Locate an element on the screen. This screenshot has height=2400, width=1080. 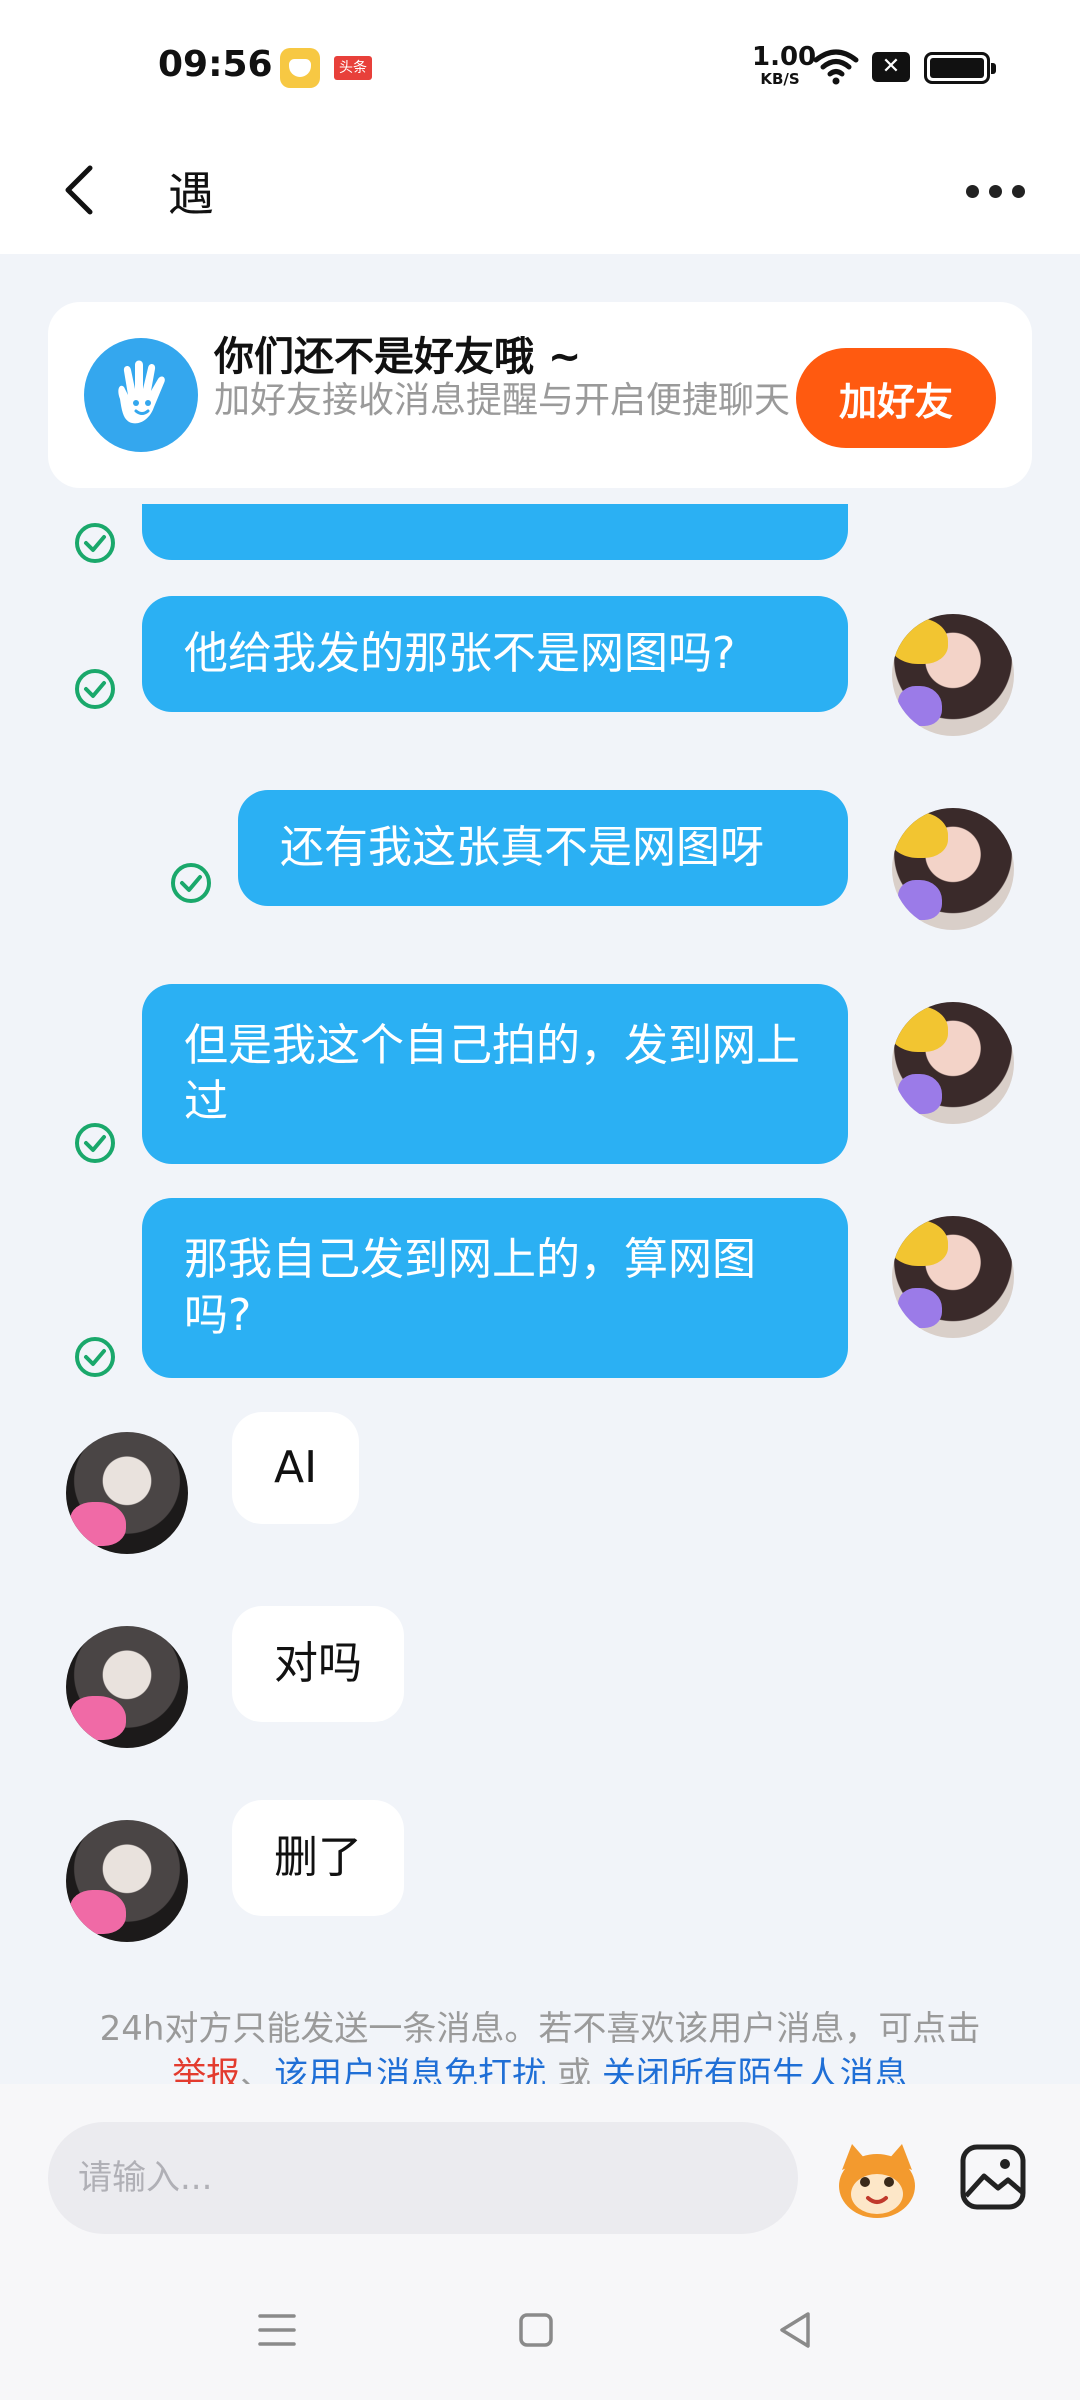
message-bubble-sent: 但是我这个自己拍的，发到网上过 is located at coordinates (495, 1074).